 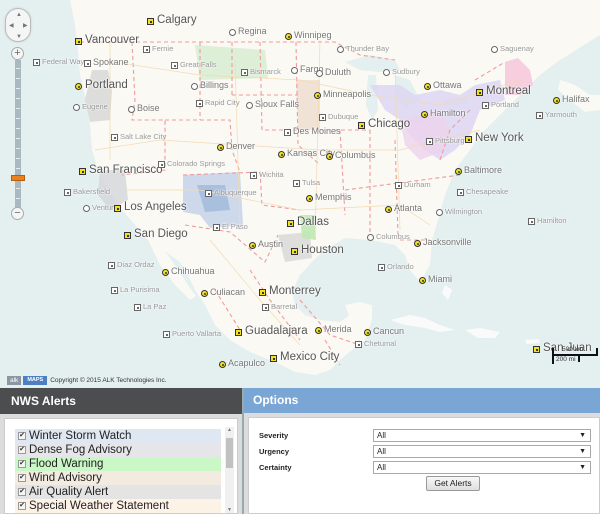 What do you see at coordinates (118, 450) in the screenshot?
I see `alert-type-item: ✔ Dense Fog Advisory` at bounding box center [118, 450].